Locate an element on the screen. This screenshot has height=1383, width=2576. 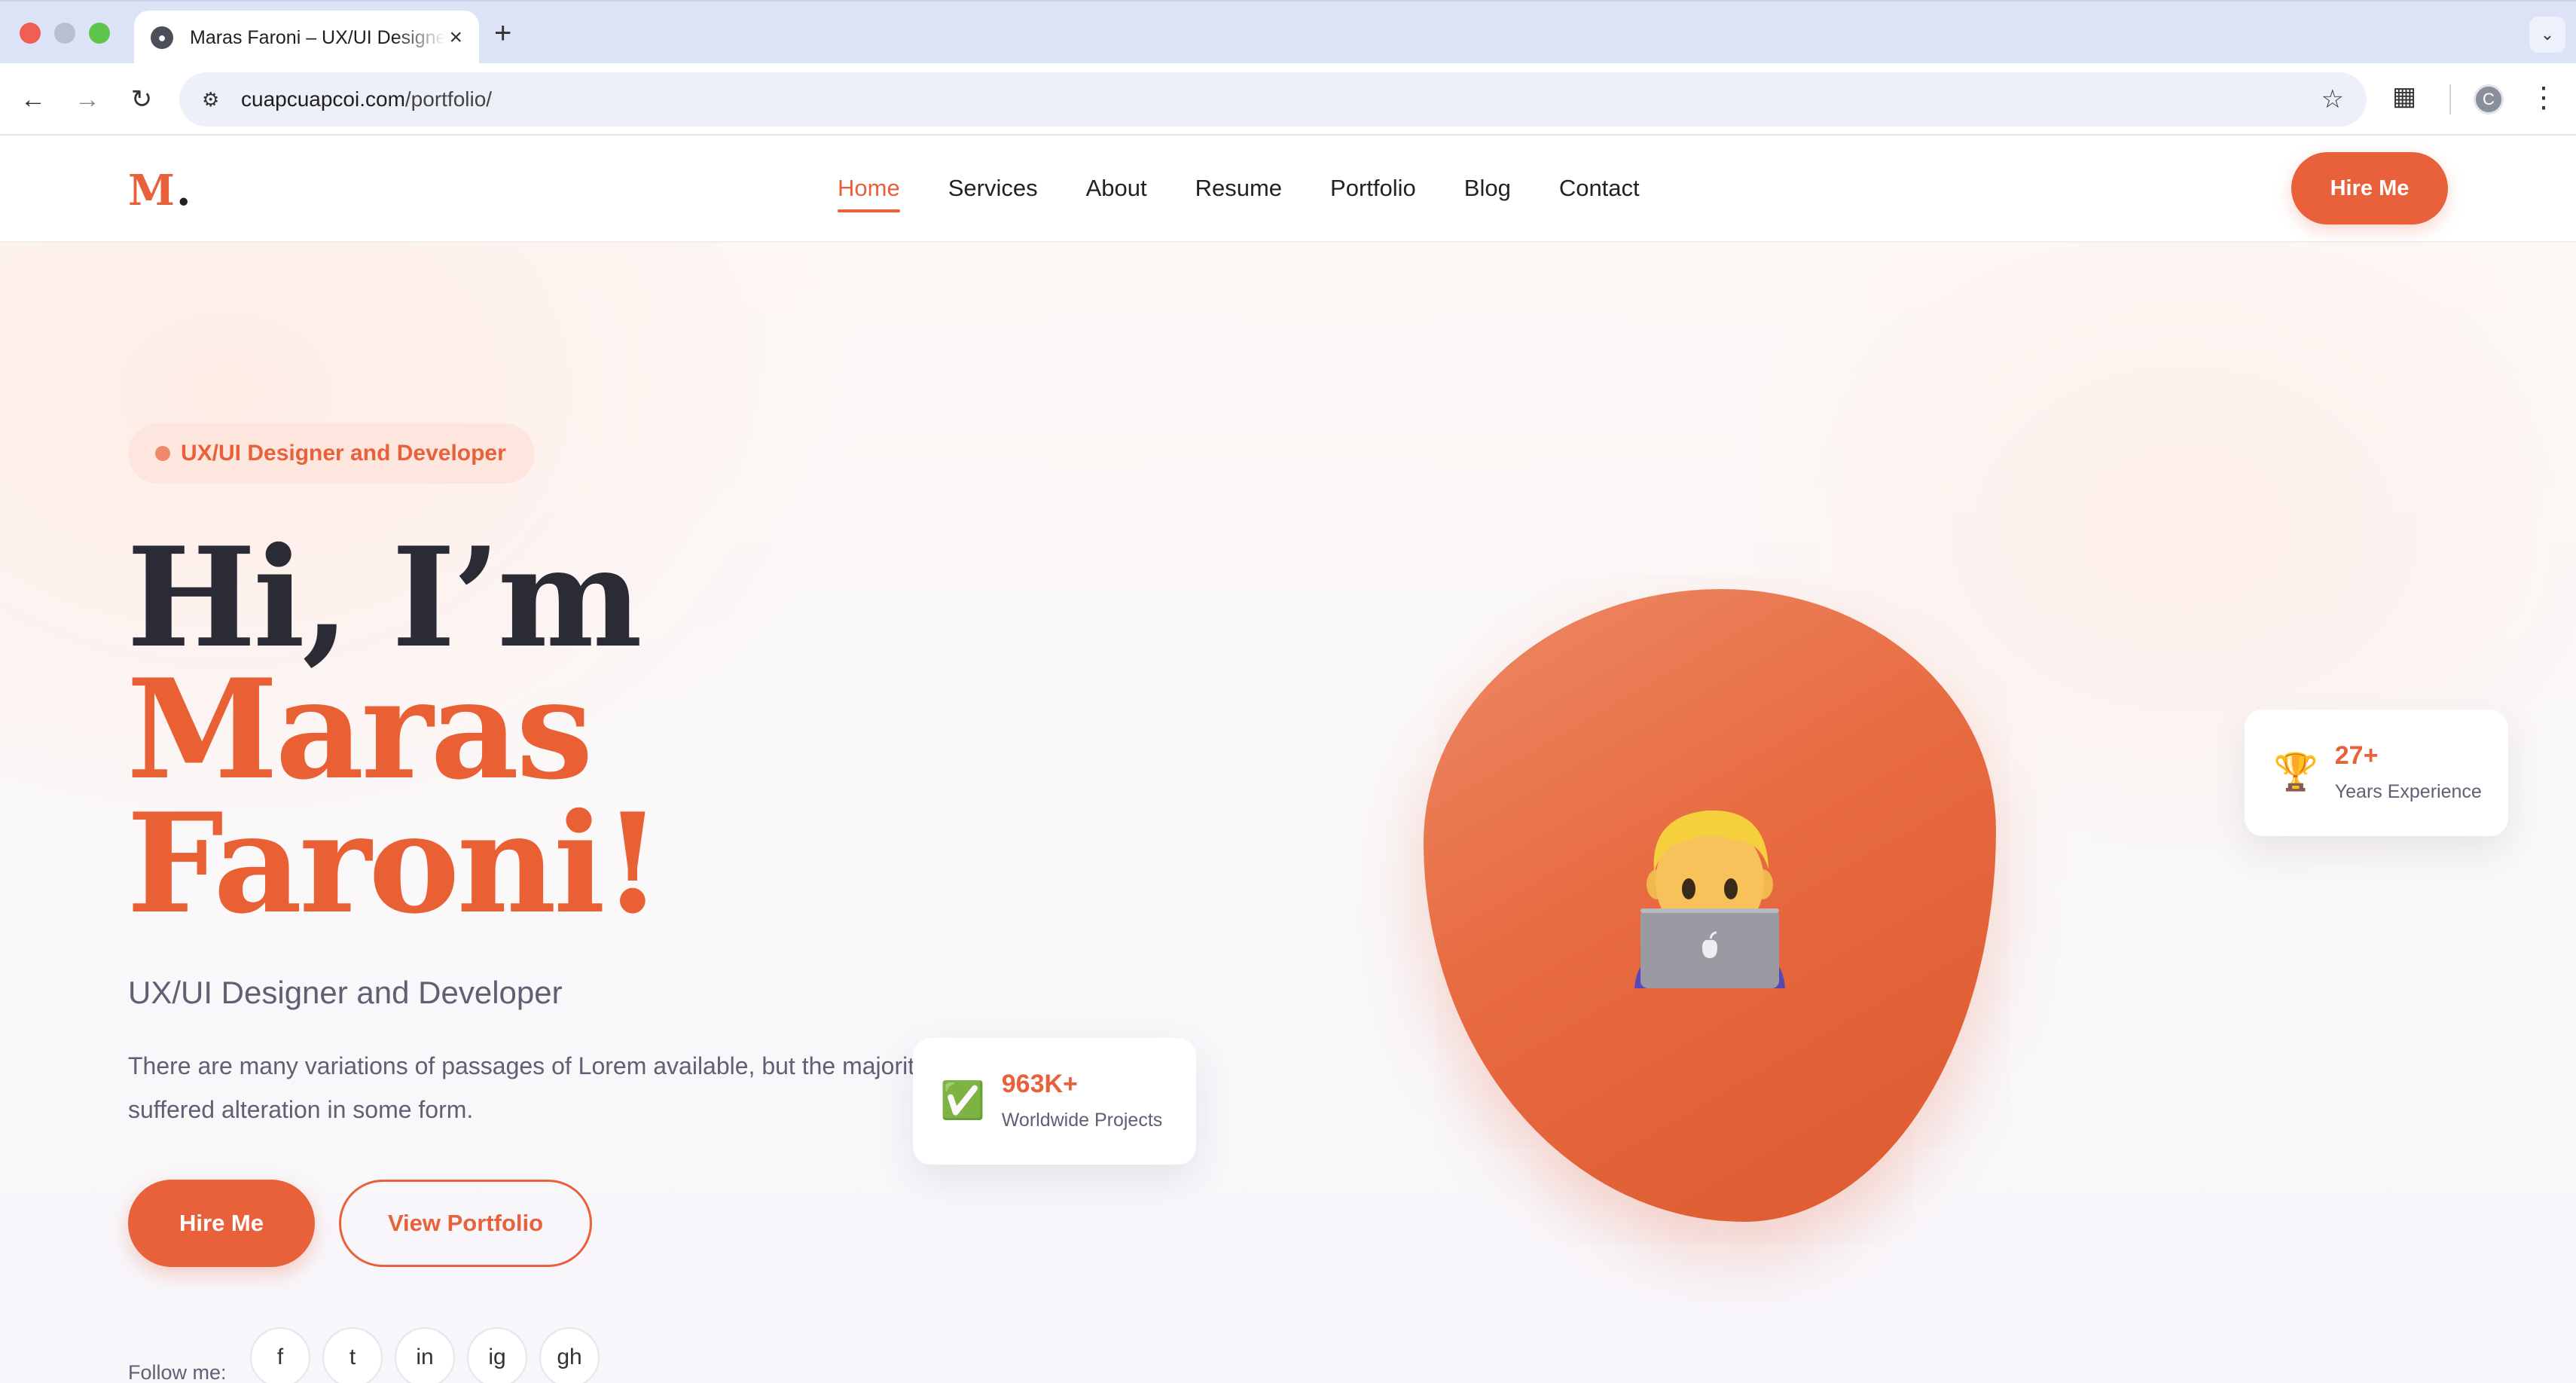
nav-blog: Blog is located at coordinates (1488, 188).